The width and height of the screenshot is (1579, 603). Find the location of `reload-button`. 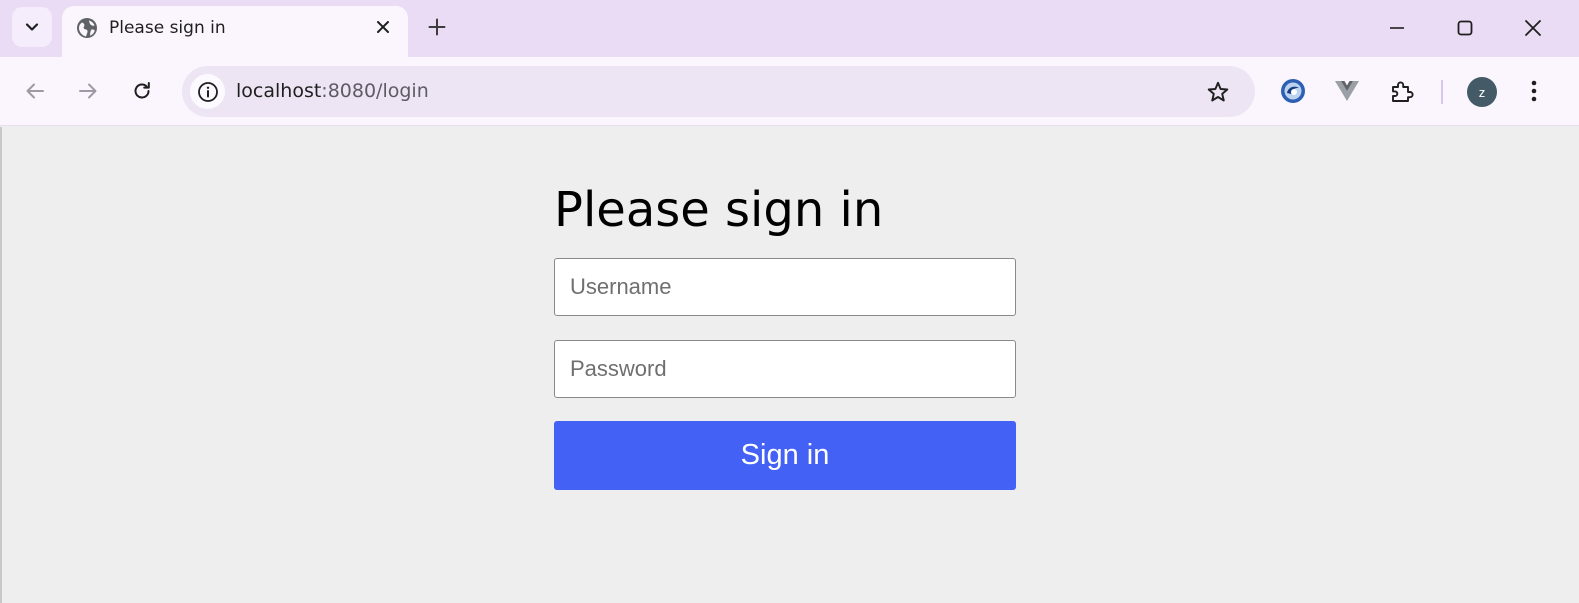

reload-button is located at coordinates (142, 91).